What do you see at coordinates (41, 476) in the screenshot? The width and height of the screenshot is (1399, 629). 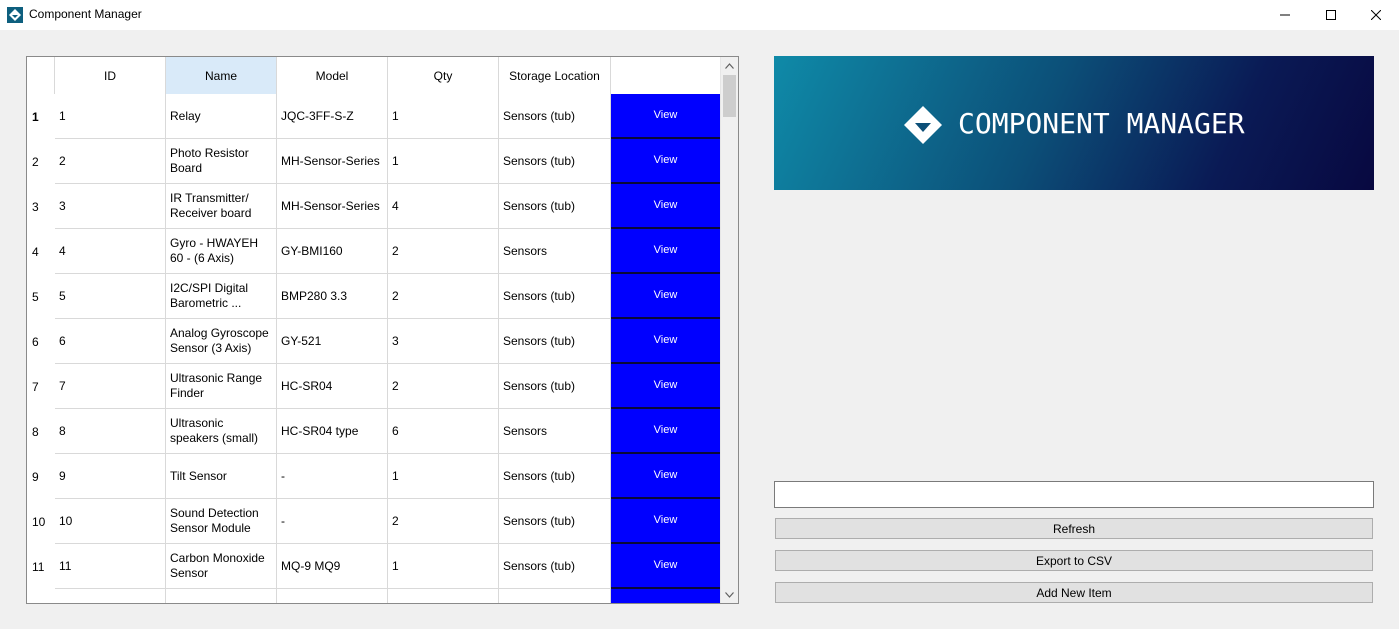 I see `row-header: 9` at bounding box center [41, 476].